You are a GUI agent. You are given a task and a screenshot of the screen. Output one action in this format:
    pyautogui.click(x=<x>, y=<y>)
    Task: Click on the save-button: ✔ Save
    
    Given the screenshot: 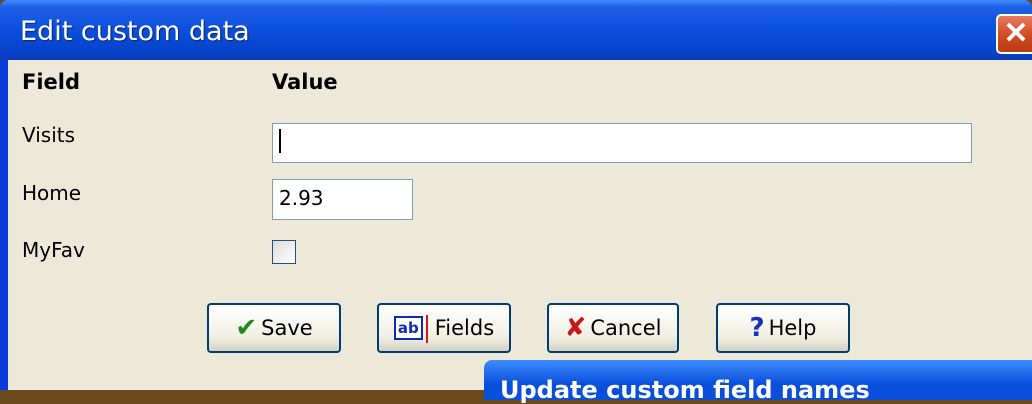 What is the action you would take?
    pyautogui.click(x=274, y=328)
    